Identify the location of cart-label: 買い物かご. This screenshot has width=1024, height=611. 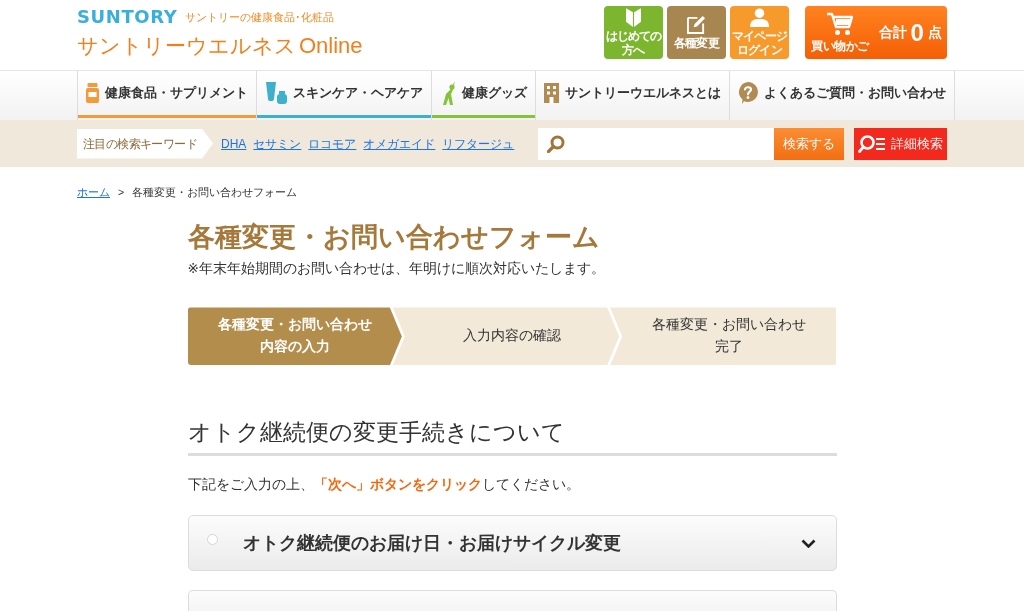
(840, 46).